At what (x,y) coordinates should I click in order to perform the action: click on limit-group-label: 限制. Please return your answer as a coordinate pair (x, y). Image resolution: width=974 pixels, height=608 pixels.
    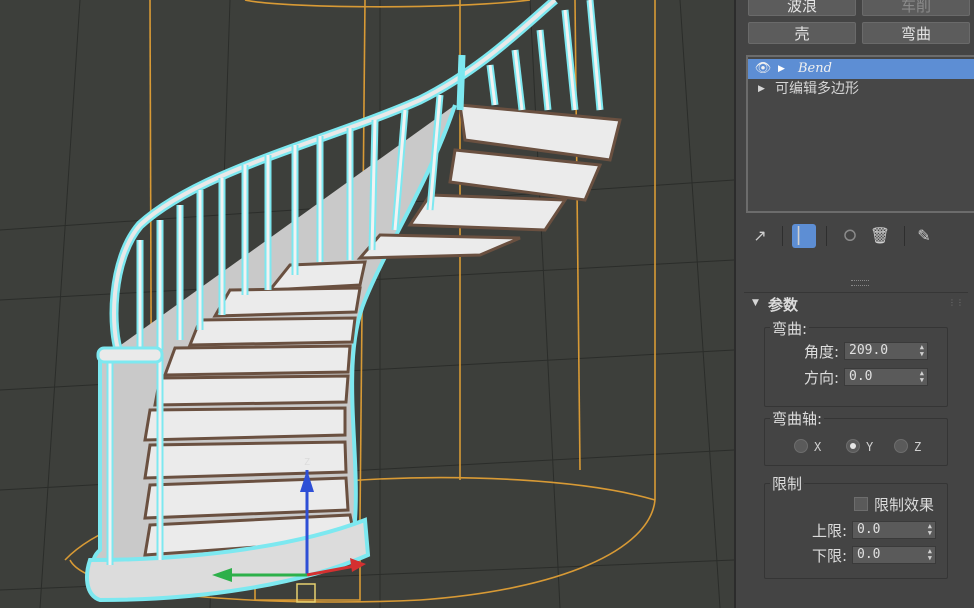
    Looking at the image, I should click on (787, 483).